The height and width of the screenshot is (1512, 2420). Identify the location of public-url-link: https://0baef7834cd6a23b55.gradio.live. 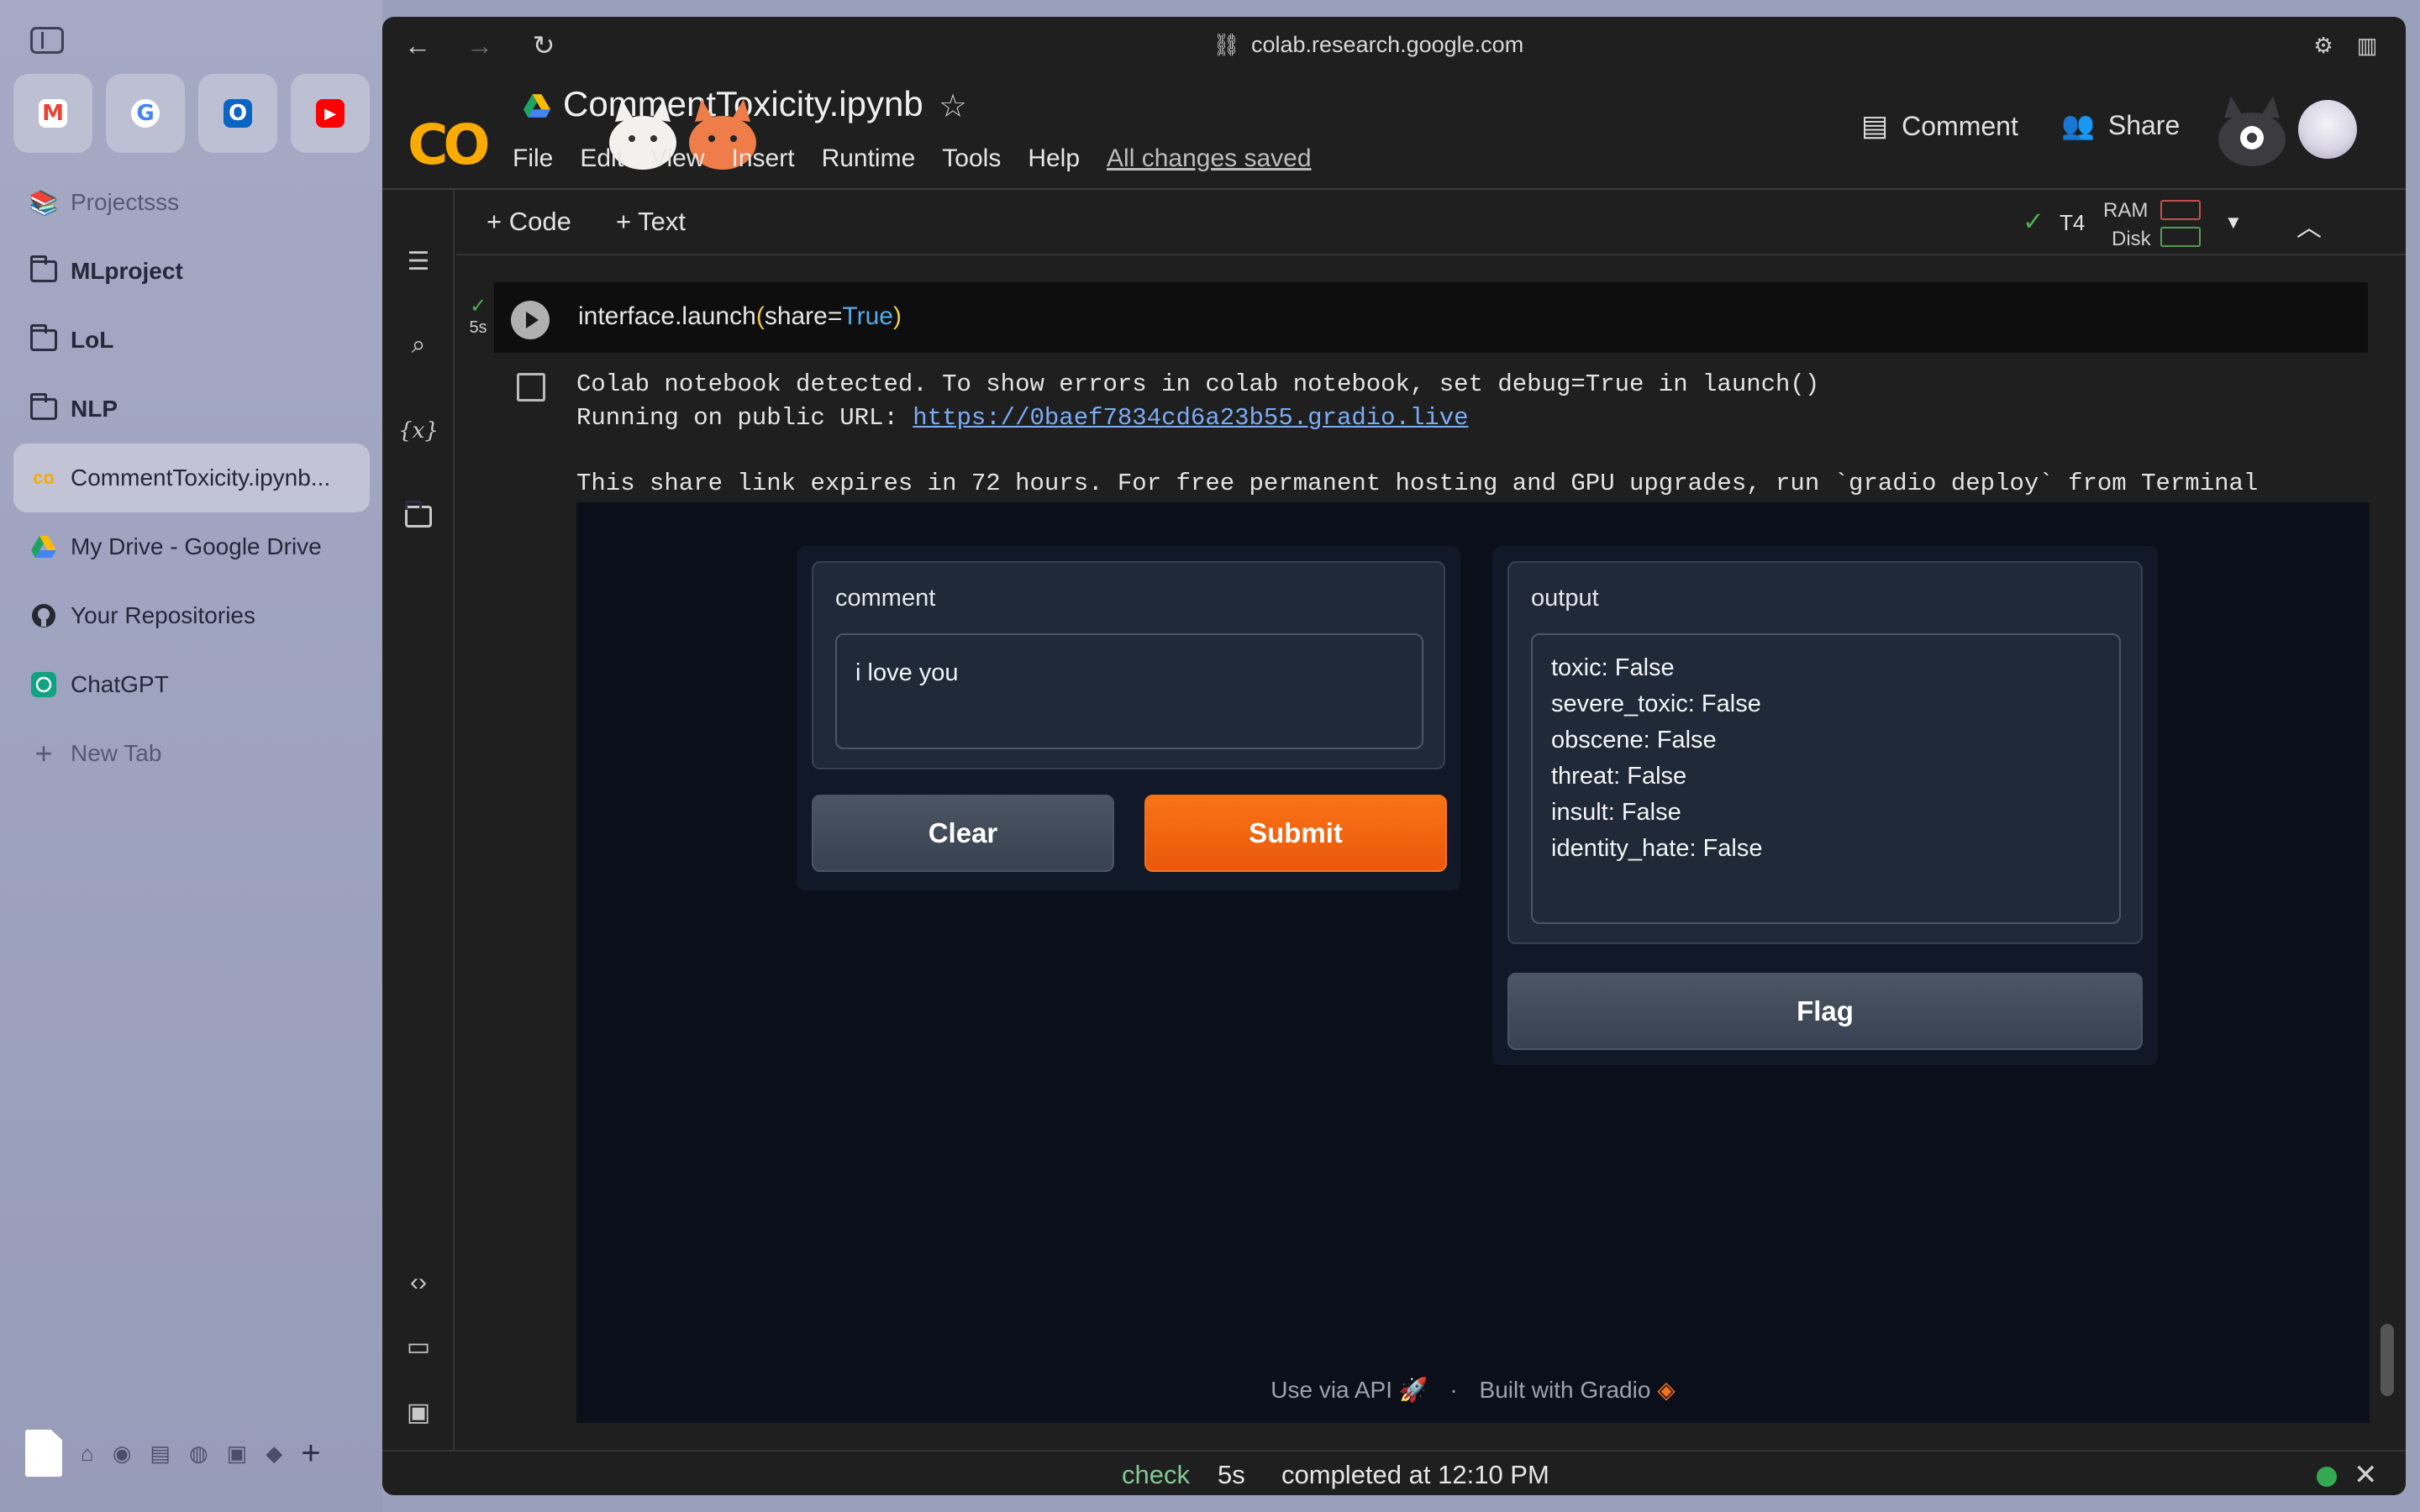
(1191, 418).